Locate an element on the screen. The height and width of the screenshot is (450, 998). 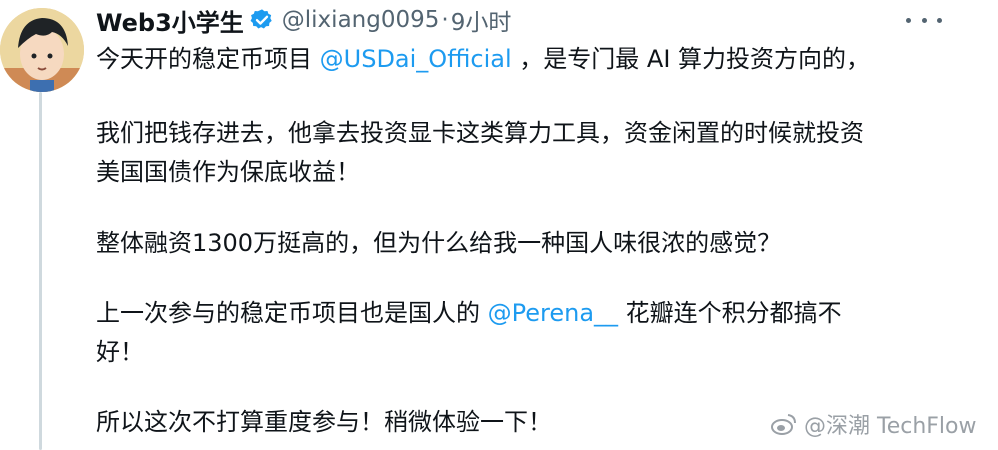
tweet-text: ，是专门最 AI 算力投资方向的， is located at coordinates (691, 59).